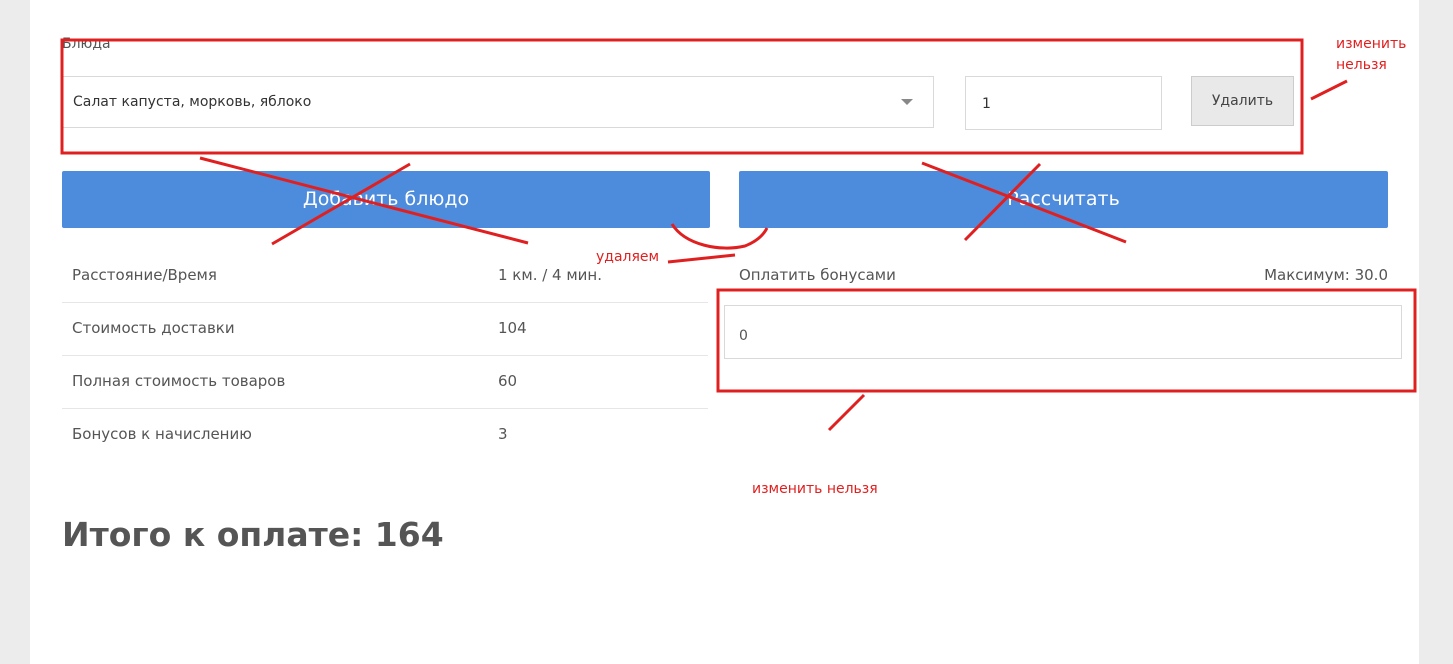 The width and height of the screenshot is (1453, 664). What do you see at coordinates (508, 381) in the screenshot?
I see `row-value: 60` at bounding box center [508, 381].